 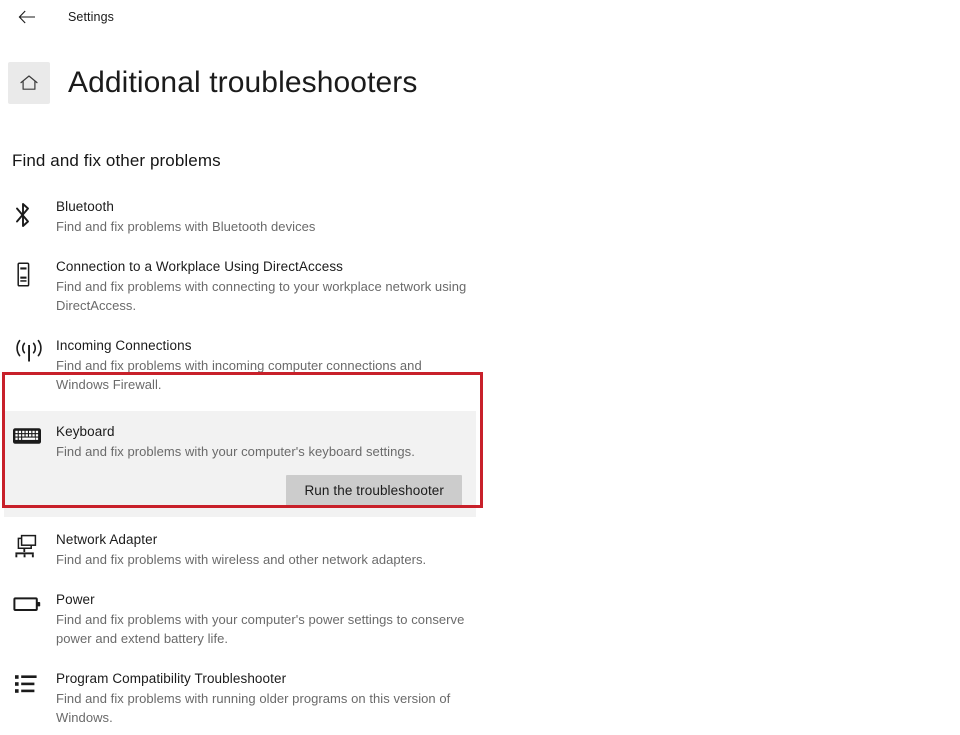 I want to click on item-title: Network Adapter, so click(x=107, y=540).